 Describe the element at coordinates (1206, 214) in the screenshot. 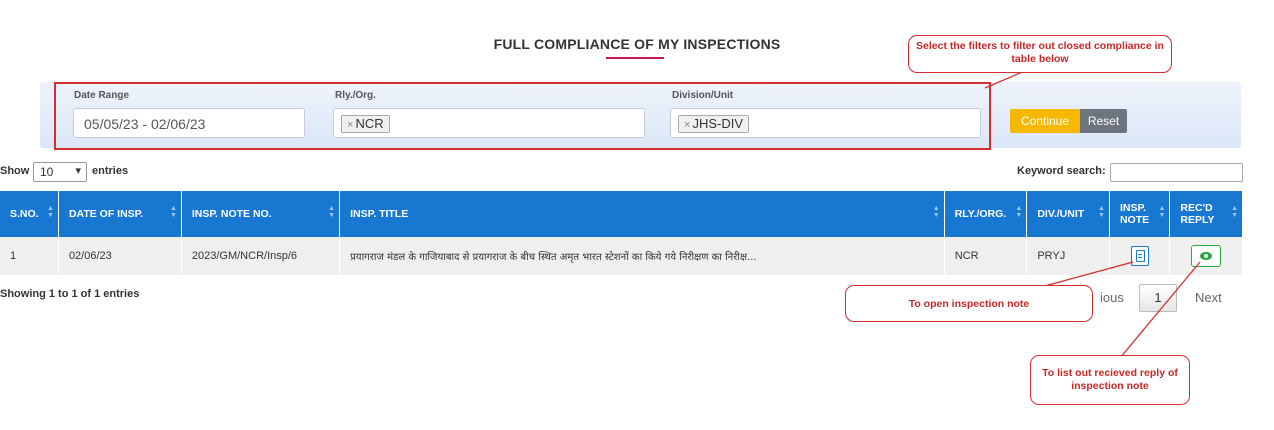

I see `col-recd-reply: REC'D REPLY ▲ ▼` at that location.